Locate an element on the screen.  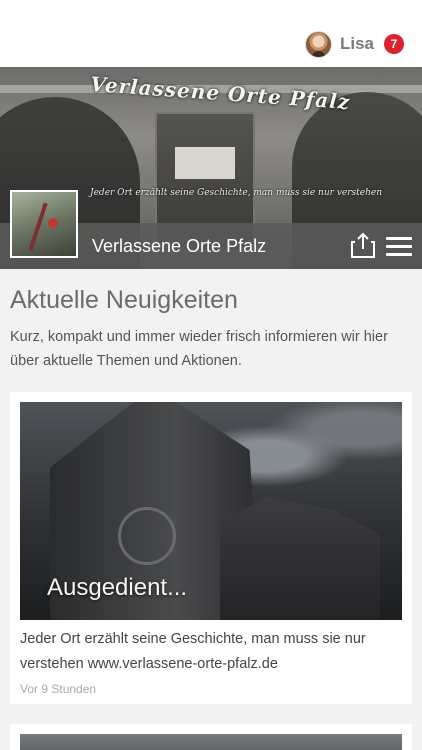
page-title: Verlassene Orte Pfalz is located at coordinates (179, 246).